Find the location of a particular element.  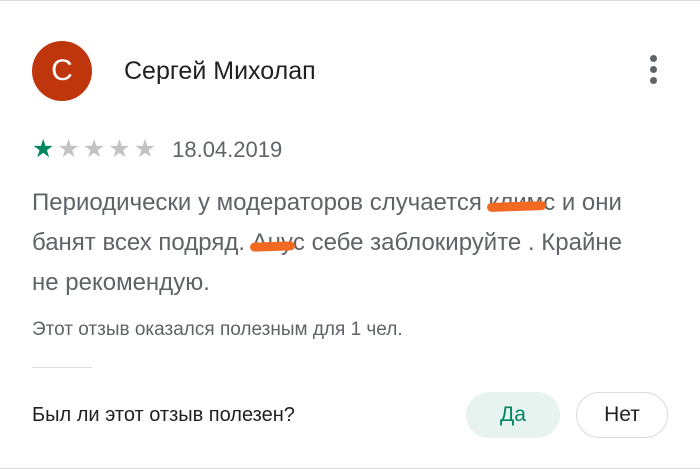

more-vert-icon is located at coordinates (653, 58).